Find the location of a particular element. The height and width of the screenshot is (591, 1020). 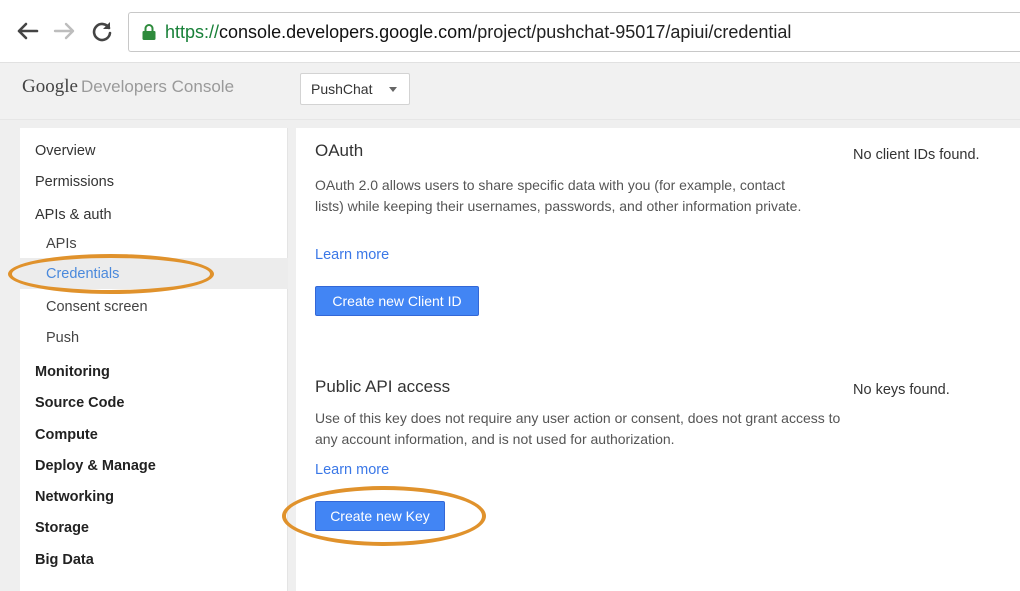

sidebar-item-deploy-manage: Deploy & Manage is located at coordinates (154, 465).